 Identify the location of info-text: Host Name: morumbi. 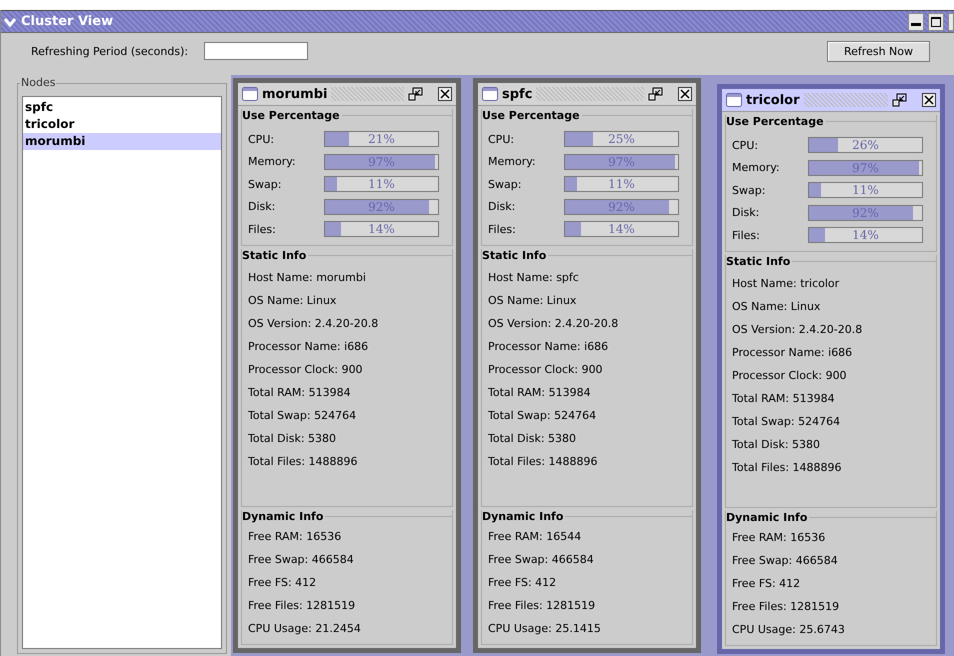
(307, 277).